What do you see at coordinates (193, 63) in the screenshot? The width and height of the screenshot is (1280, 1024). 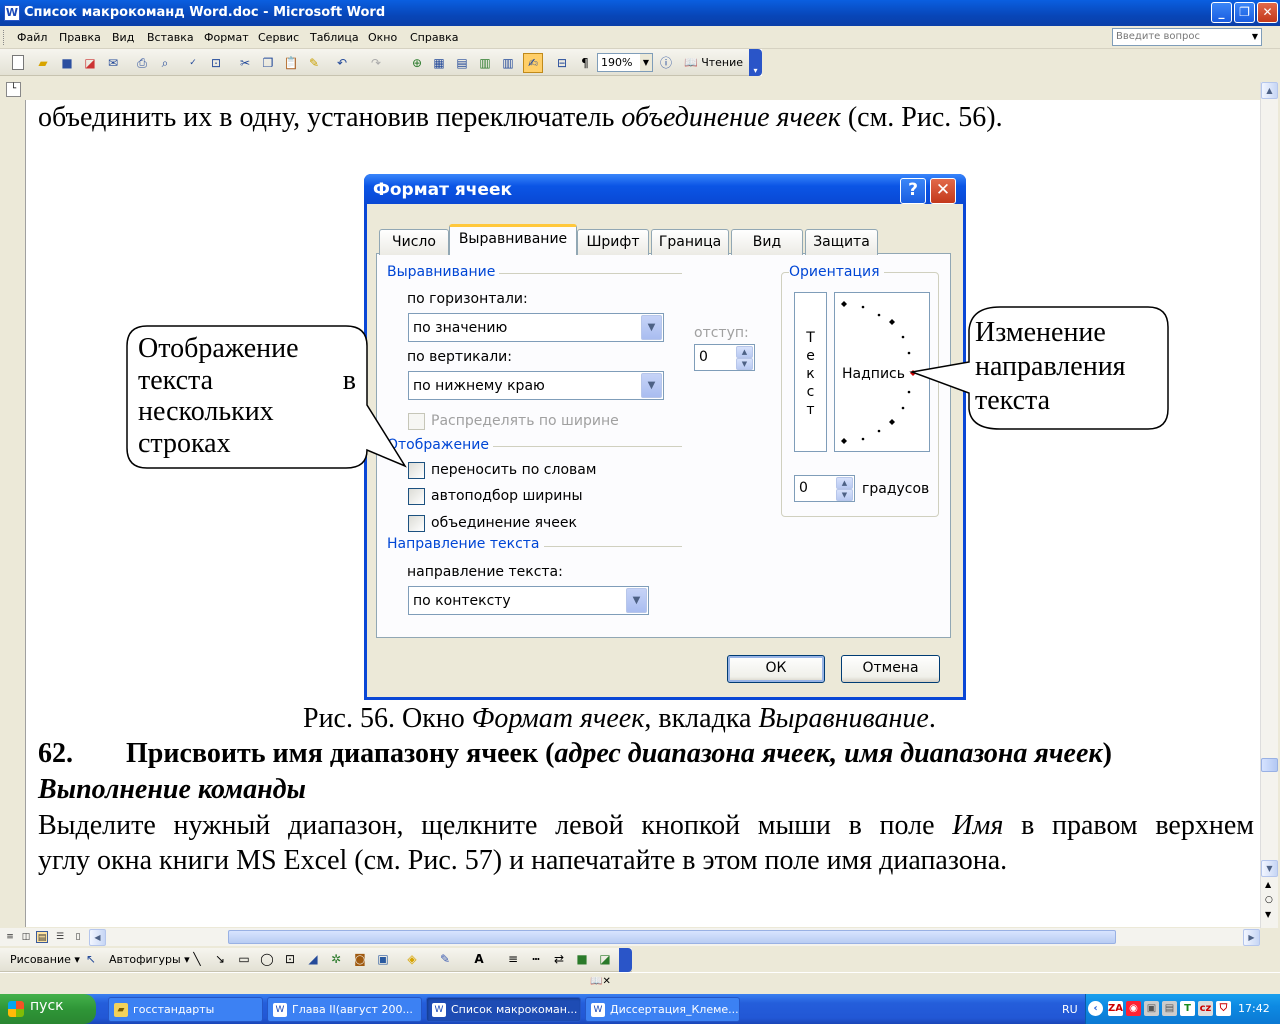 I see `spelling-icon: ✓` at bounding box center [193, 63].